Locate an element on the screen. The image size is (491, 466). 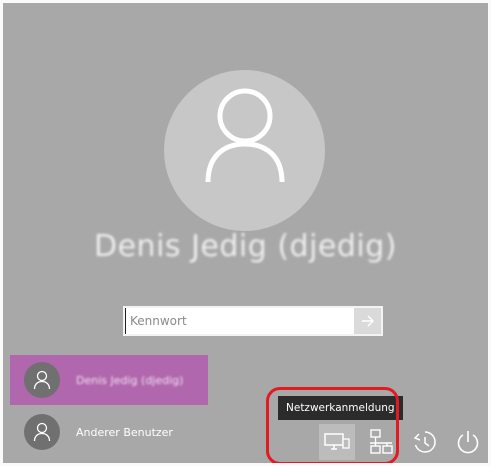
user-tile-label: Denis Jedig (djedig) is located at coordinates (130, 380).